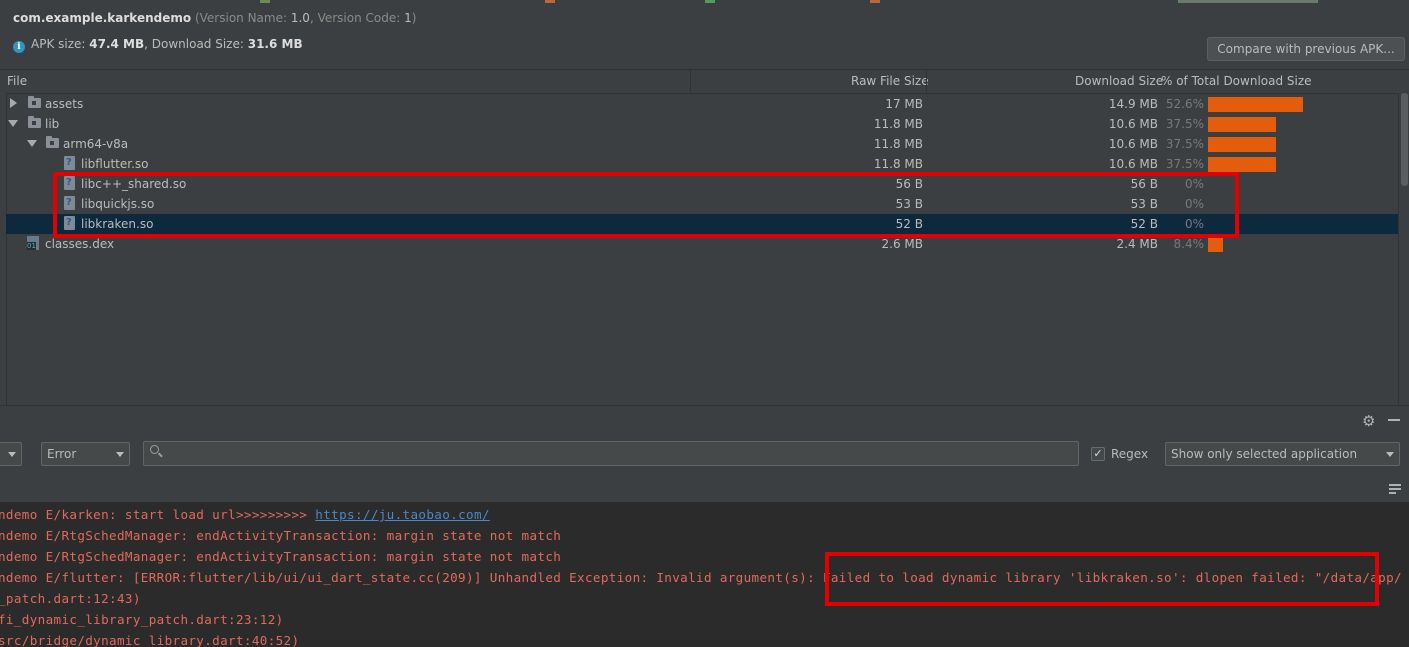 The height and width of the screenshot is (647, 1409). I want to click on app-filter-select: Show only selected application, so click(1282, 454).